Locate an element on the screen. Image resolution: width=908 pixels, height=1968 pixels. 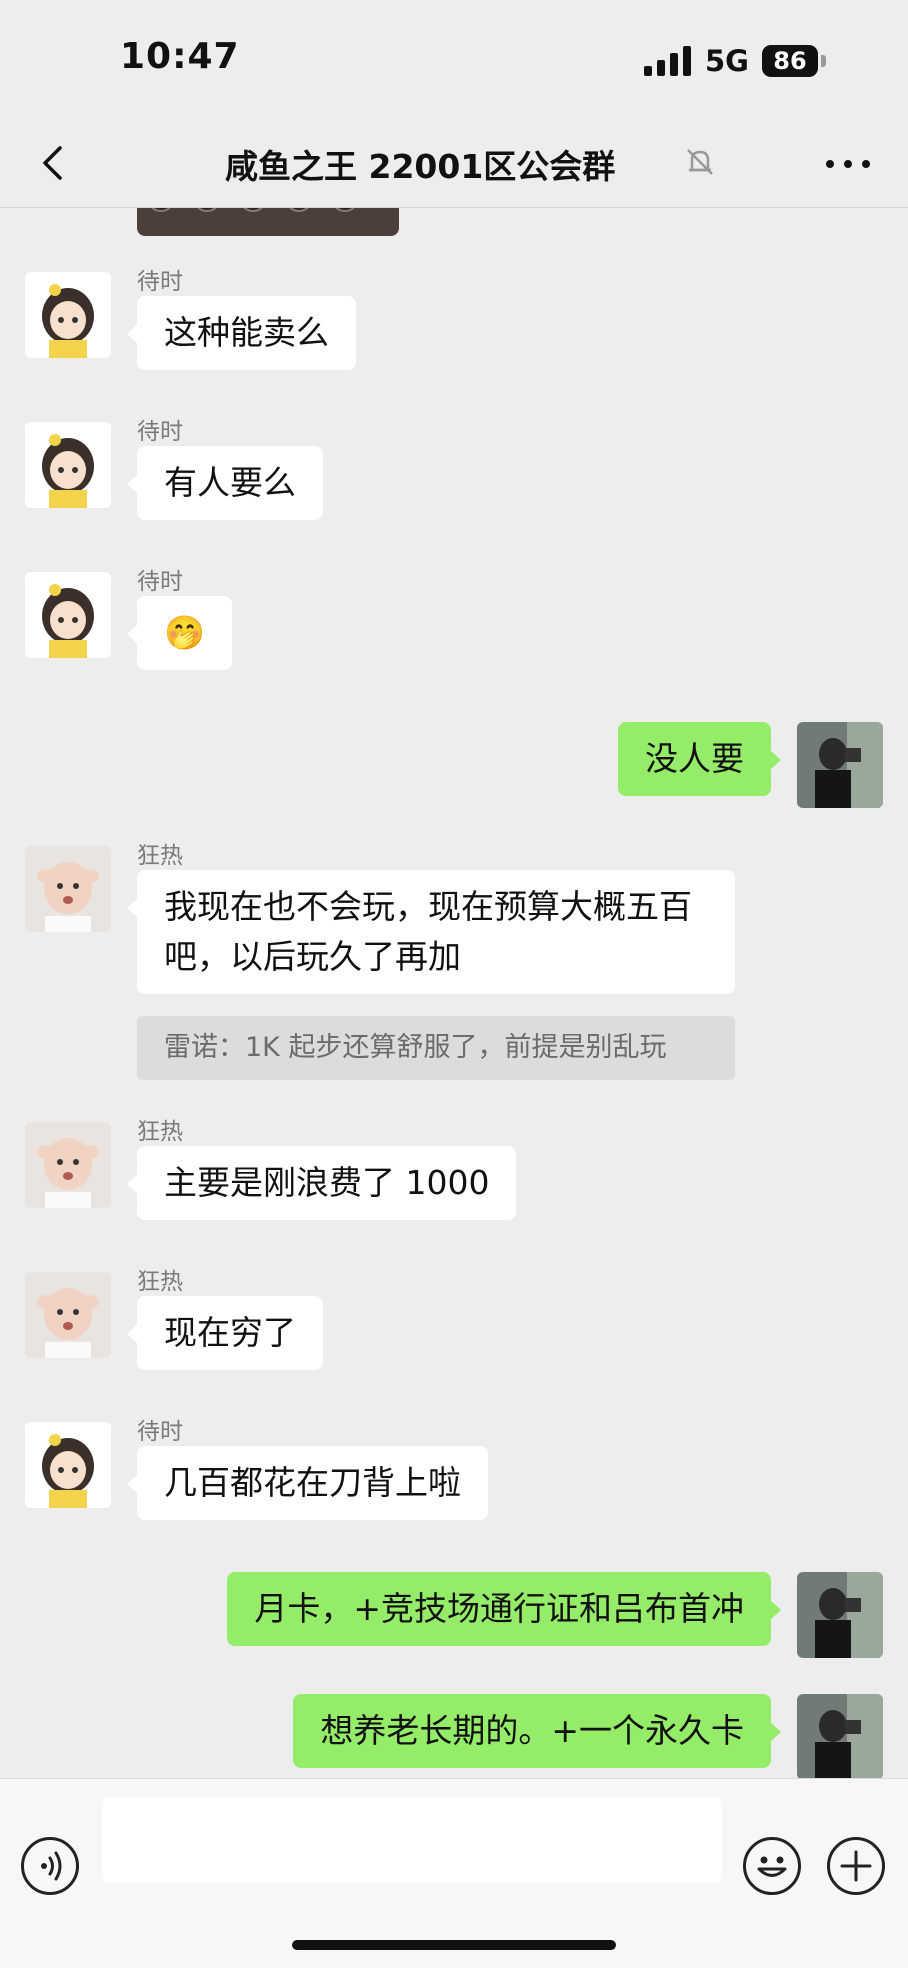
more-dots-icon is located at coordinates (848, 164).